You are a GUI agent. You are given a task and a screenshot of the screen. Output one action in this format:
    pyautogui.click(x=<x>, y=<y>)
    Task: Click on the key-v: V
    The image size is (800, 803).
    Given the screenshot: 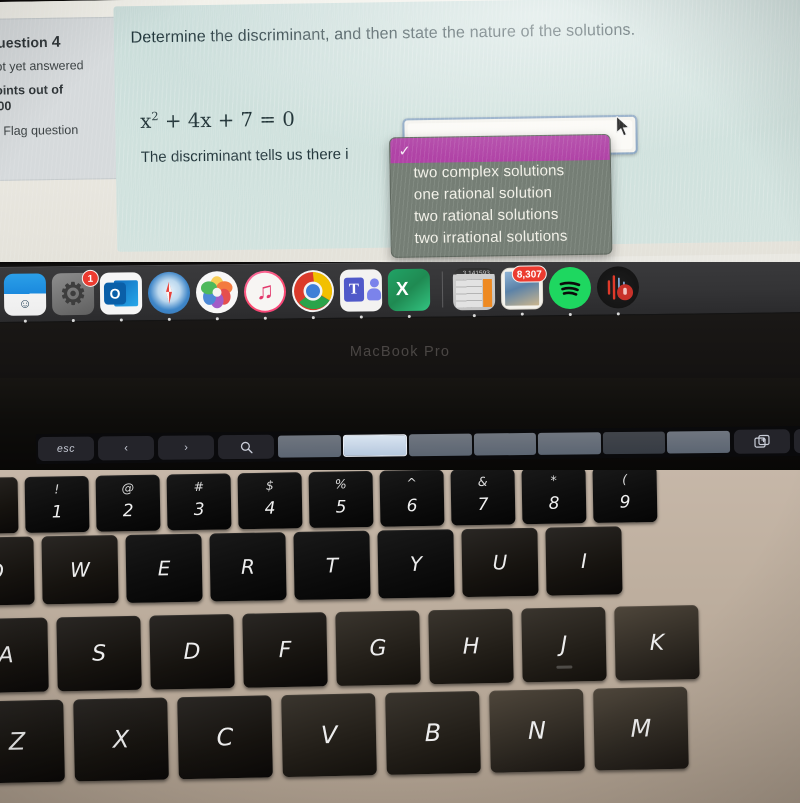 What is the action you would take?
    pyautogui.click(x=329, y=735)
    